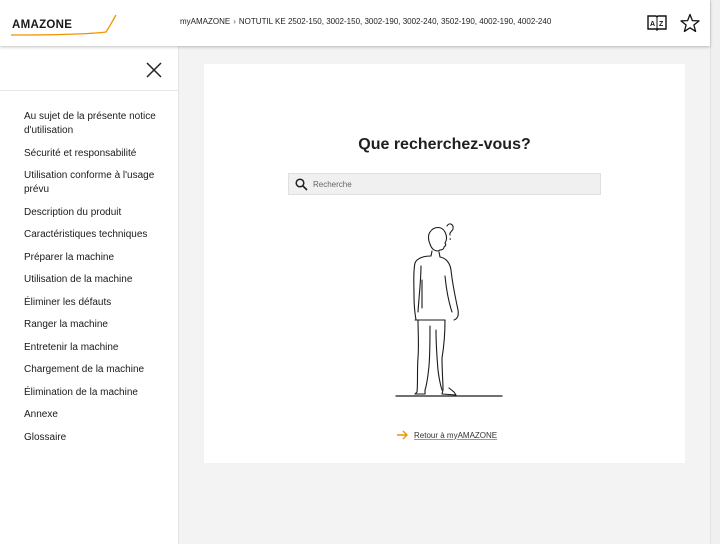 This screenshot has width=720, height=544. I want to click on sidebar-item-chargement: Chargement de la machine, so click(89, 370).